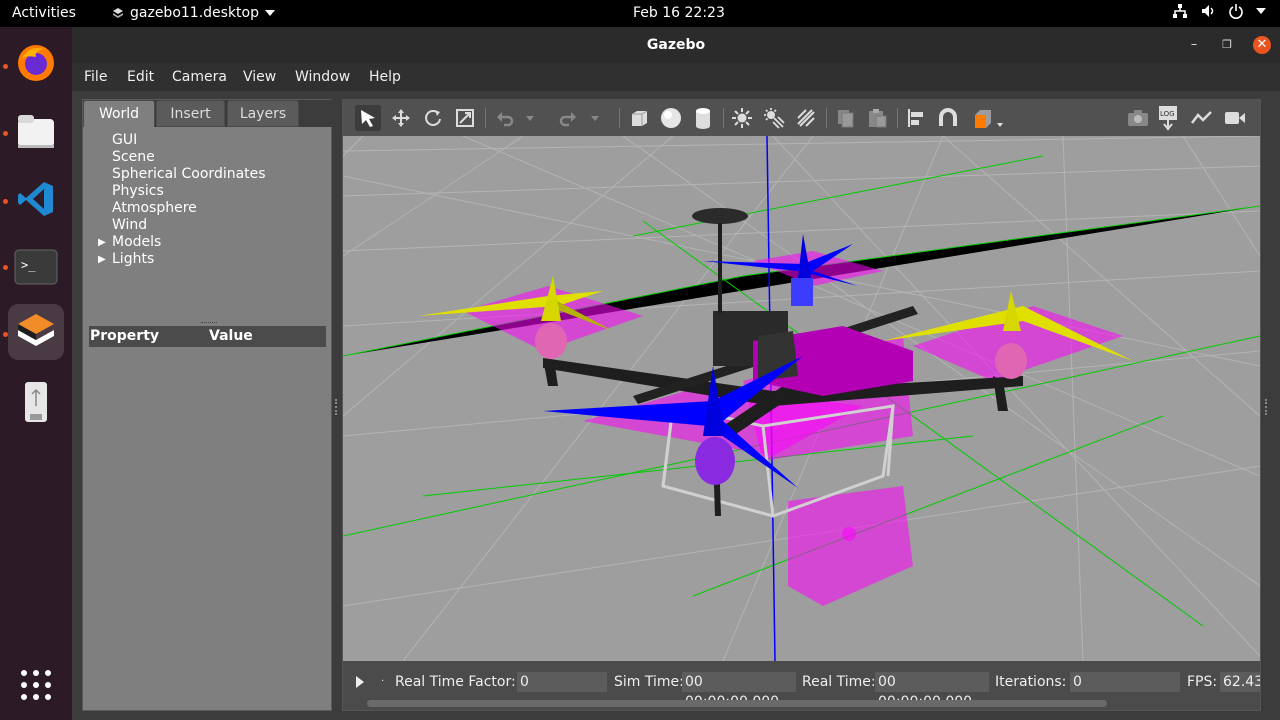 This screenshot has height=720, width=1280. What do you see at coordinates (199, 77) in the screenshot?
I see `menu-camera: Camera` at bounding box center [199, 77].